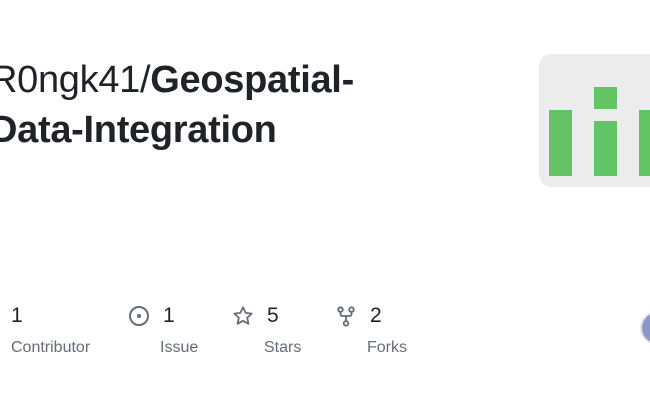 Image resolution: width=650 pixels, height=400 pixels. What do you see at coordinates (179, 347) in the screenshot?
I see `stat-label: Issue` at bounding box center [179, 347].